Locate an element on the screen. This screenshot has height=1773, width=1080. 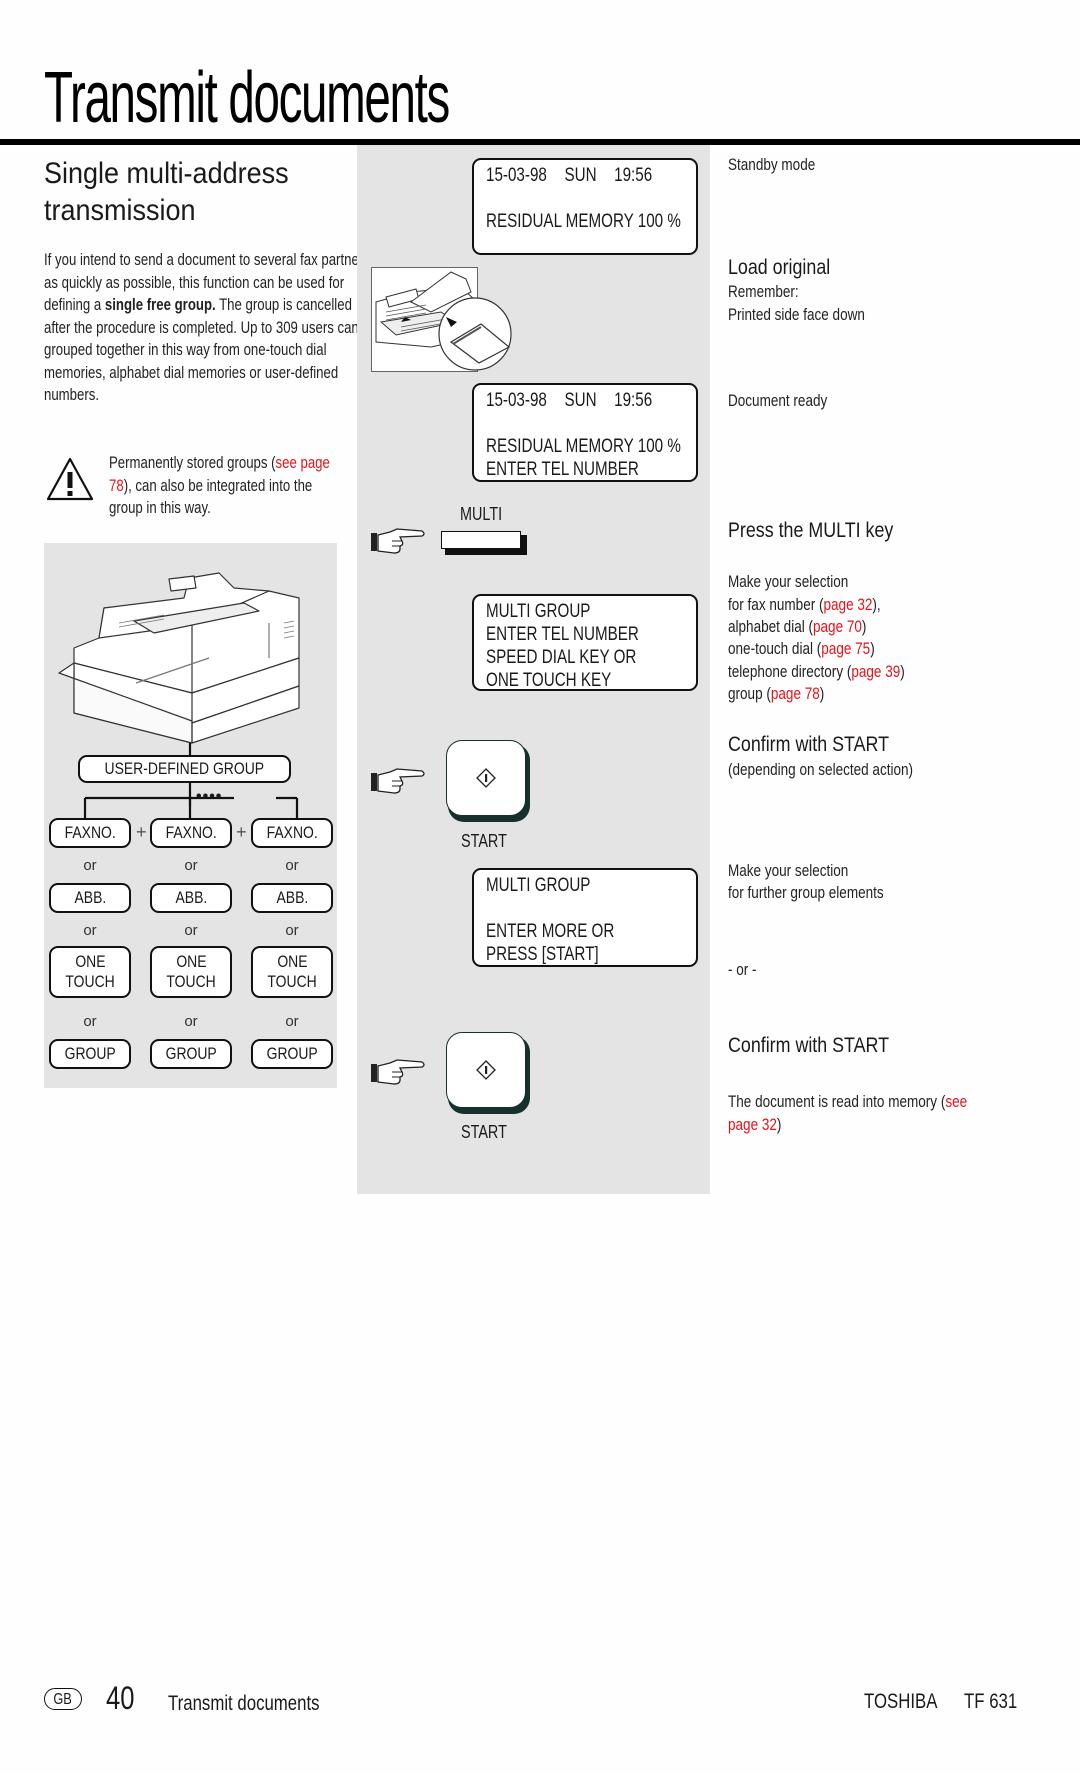
lcd-line: PRESS [START] is located at coordinates (542, 954).